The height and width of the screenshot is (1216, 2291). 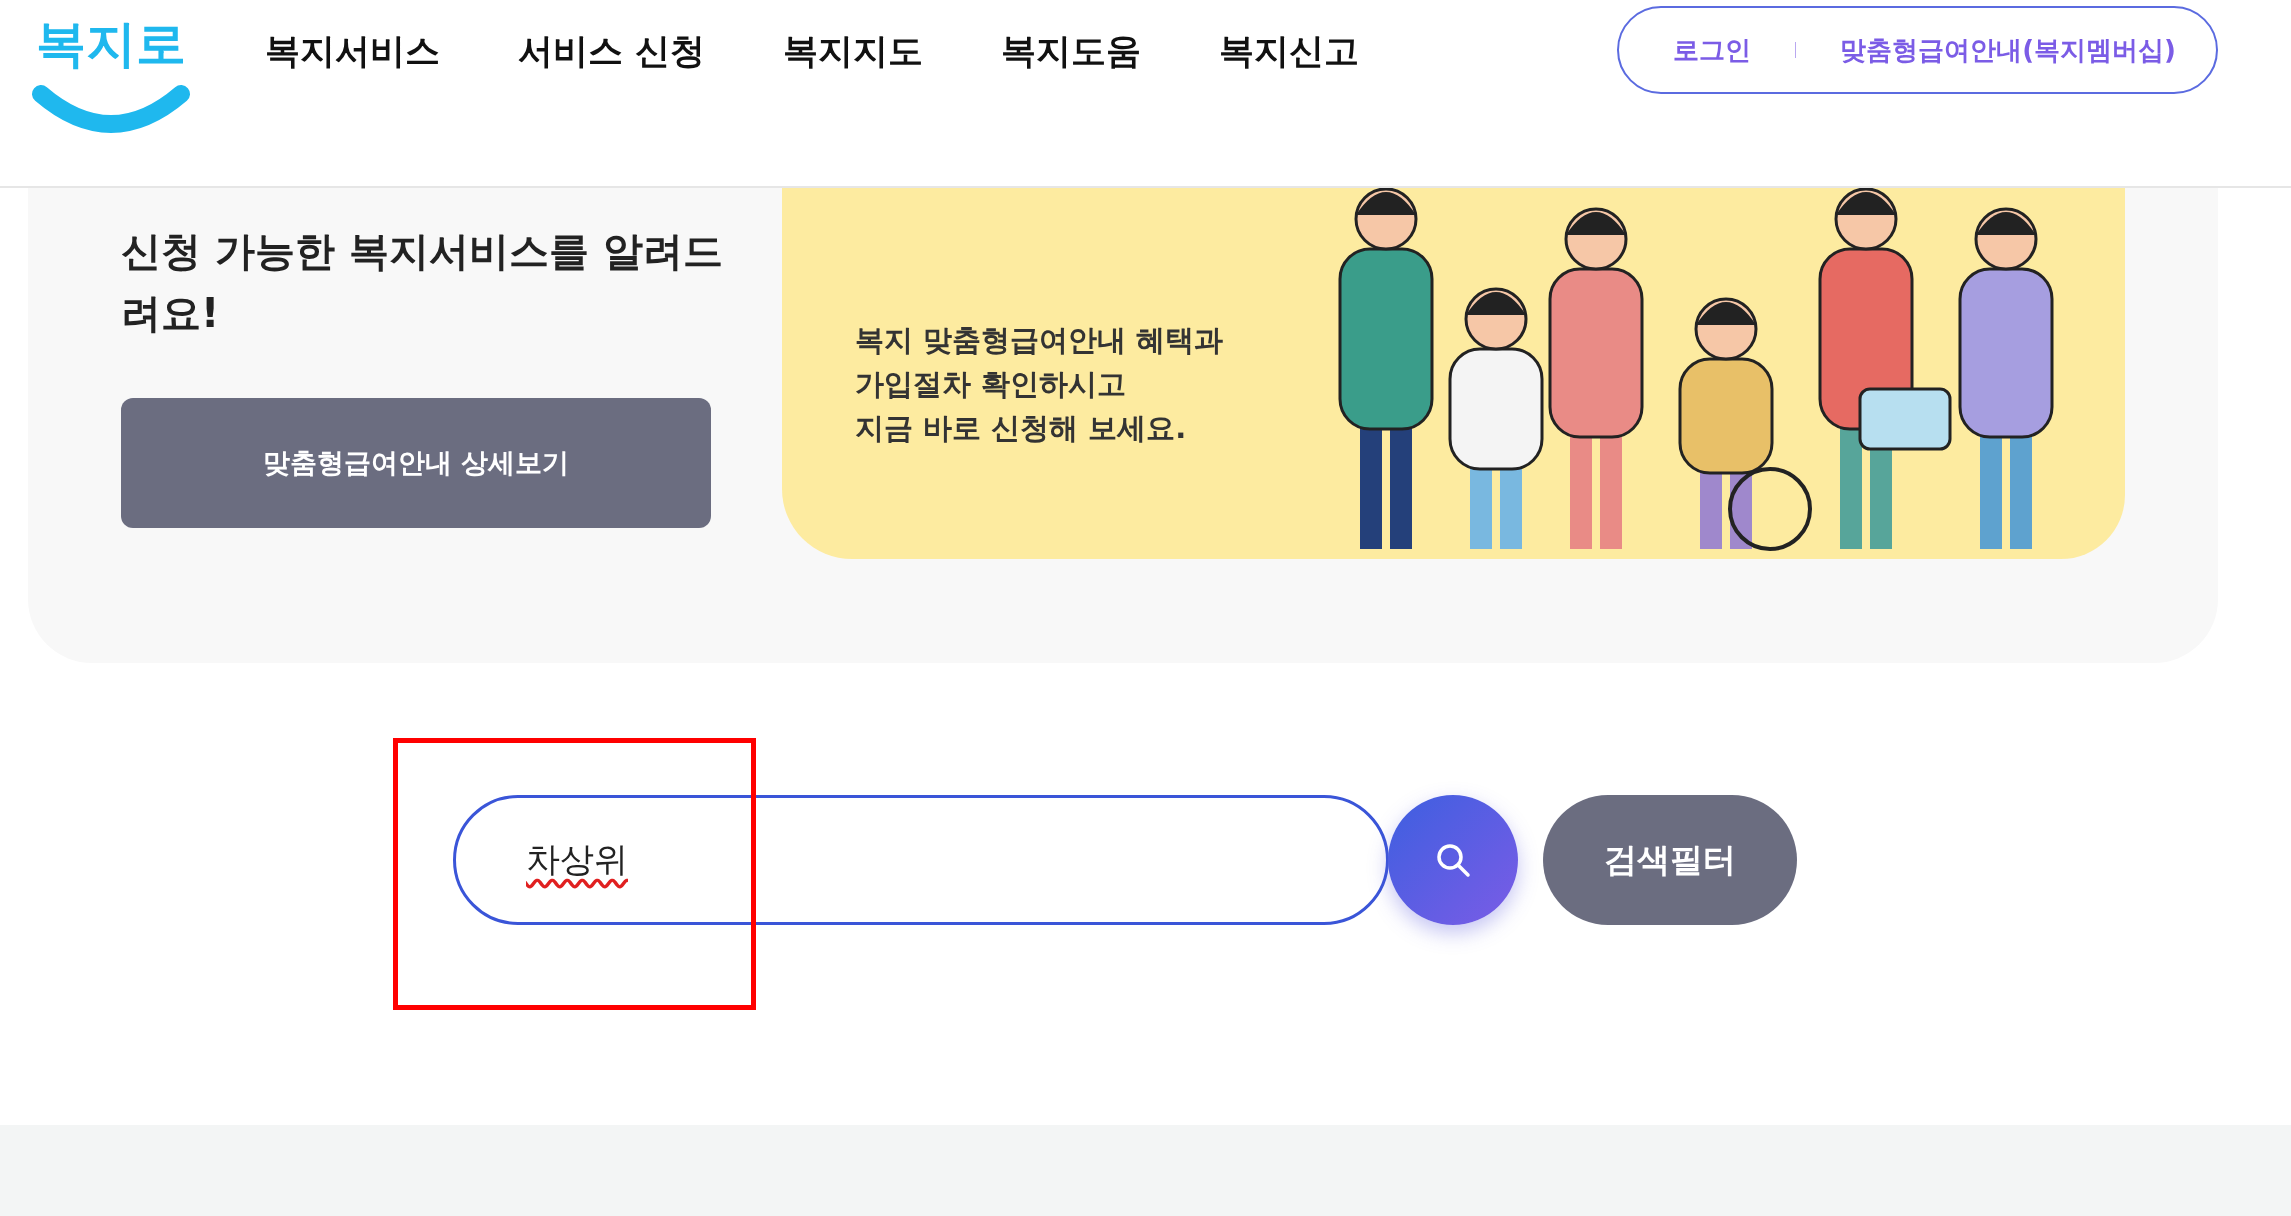 I want to click on nav-link: 복지서비스, so click(x=352, y=51).